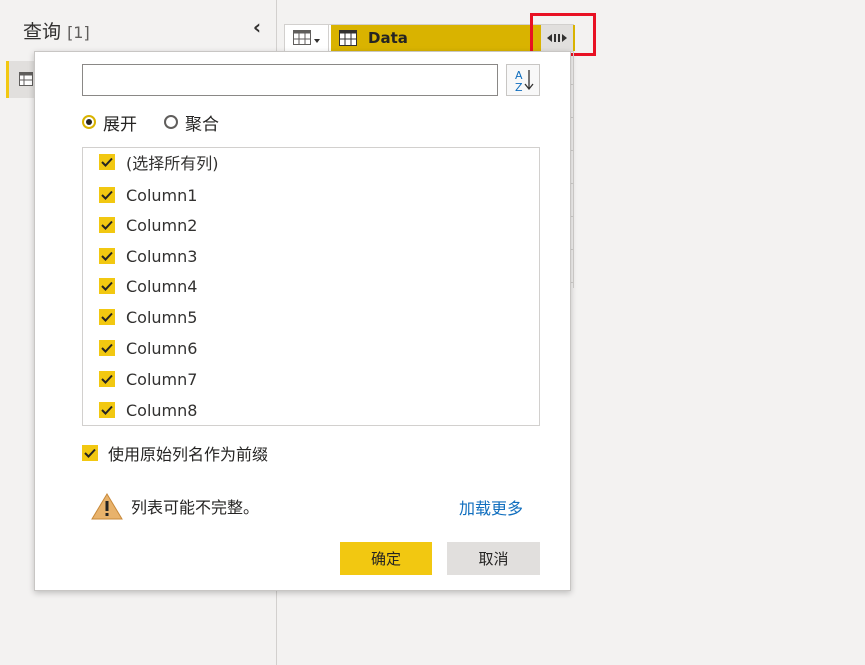  What do you see at coordinates (386, 558) in the screenshot?
I see `ok-button: 确定` at bounding box center [386, 558].